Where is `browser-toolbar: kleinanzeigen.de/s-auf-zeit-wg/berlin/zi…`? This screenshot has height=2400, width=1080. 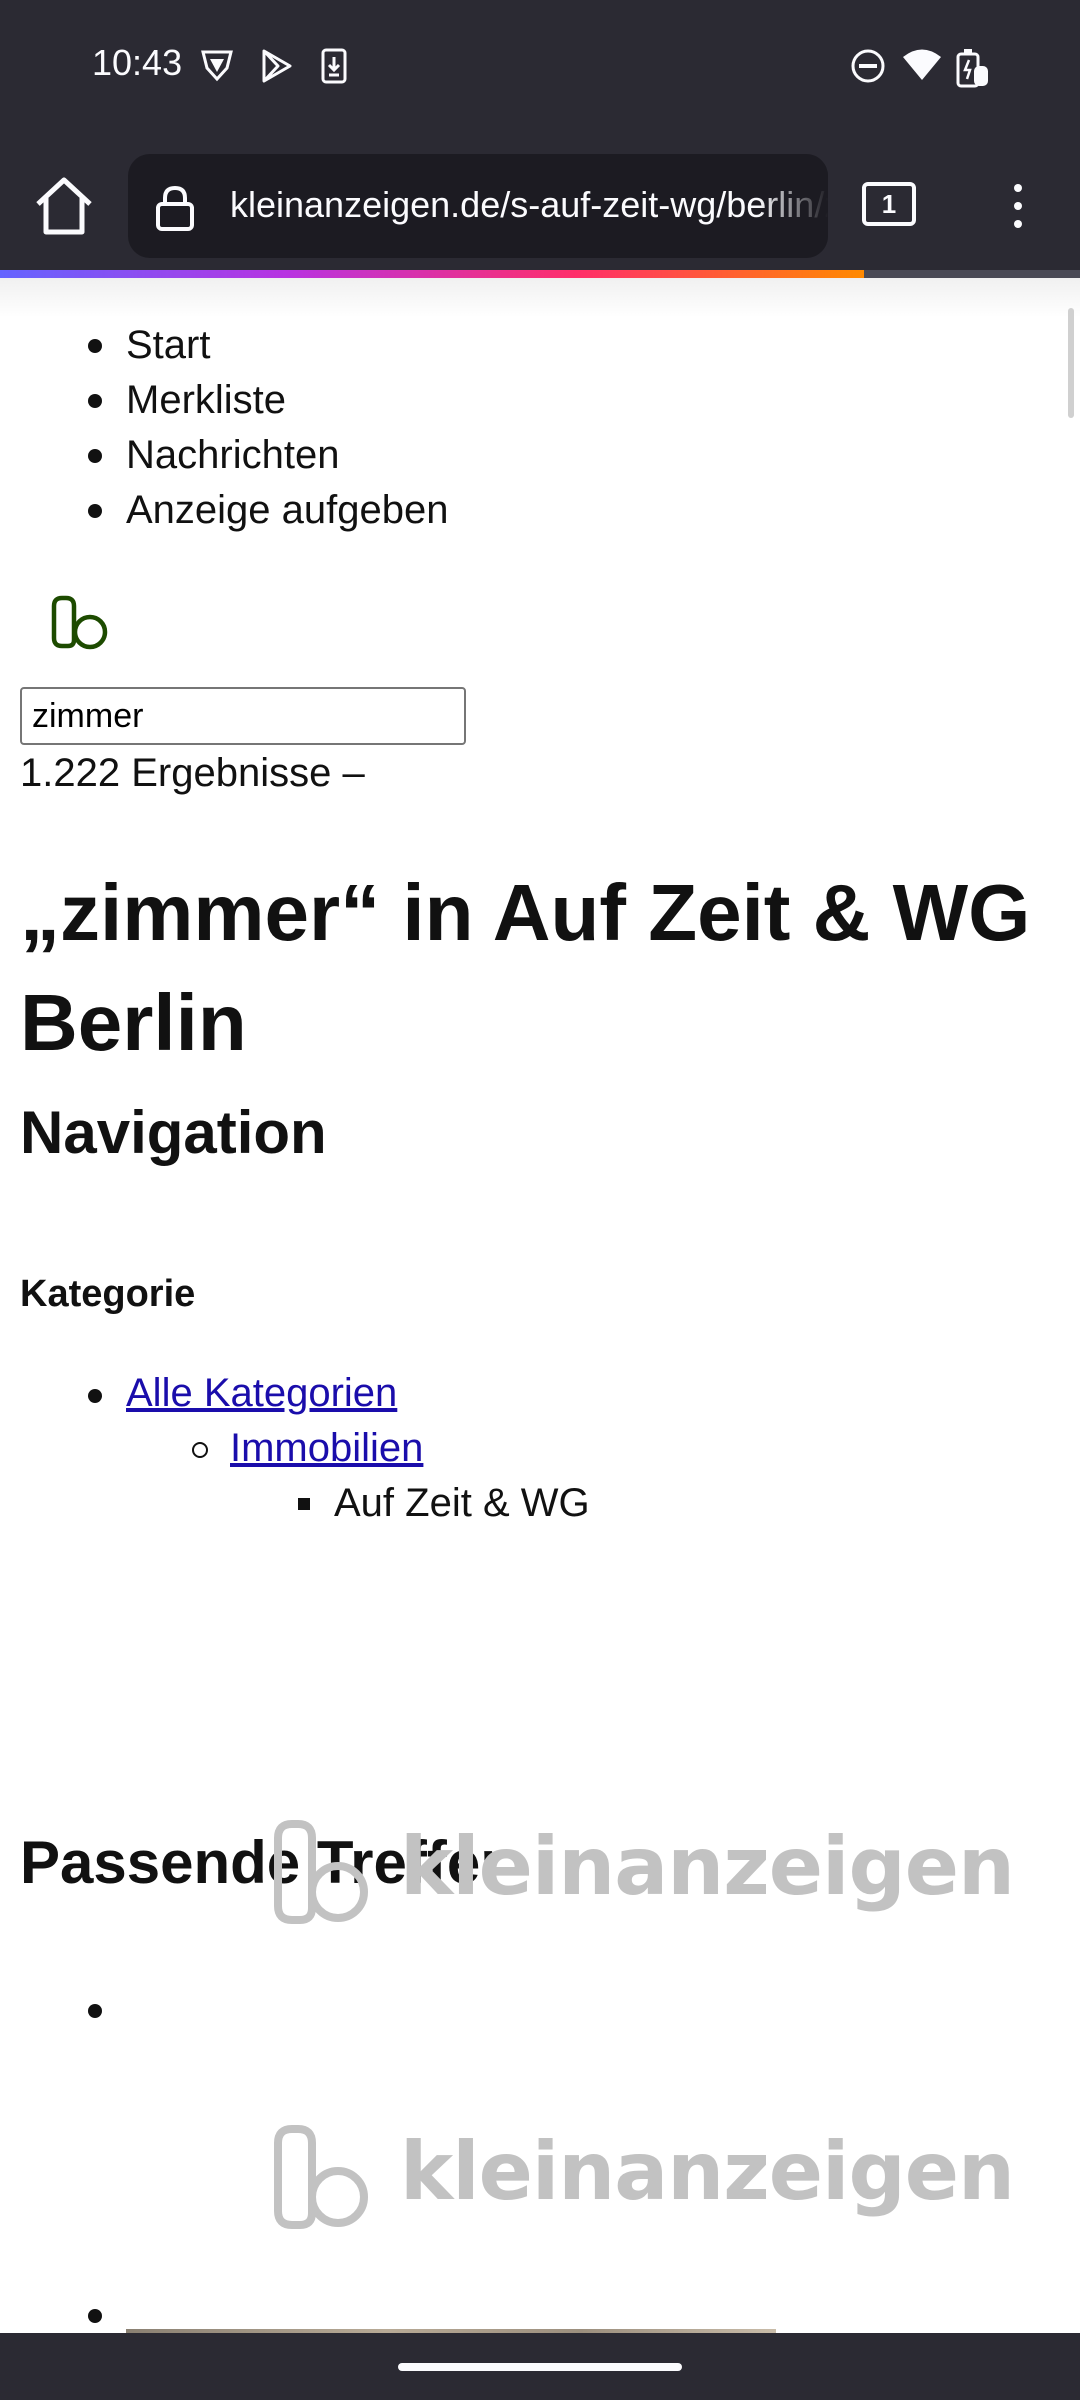
browser-toolbar: kleinanzeigen.de/s-auf-zeit-wg/berlin/zi… is located at coordinates (540, 205).